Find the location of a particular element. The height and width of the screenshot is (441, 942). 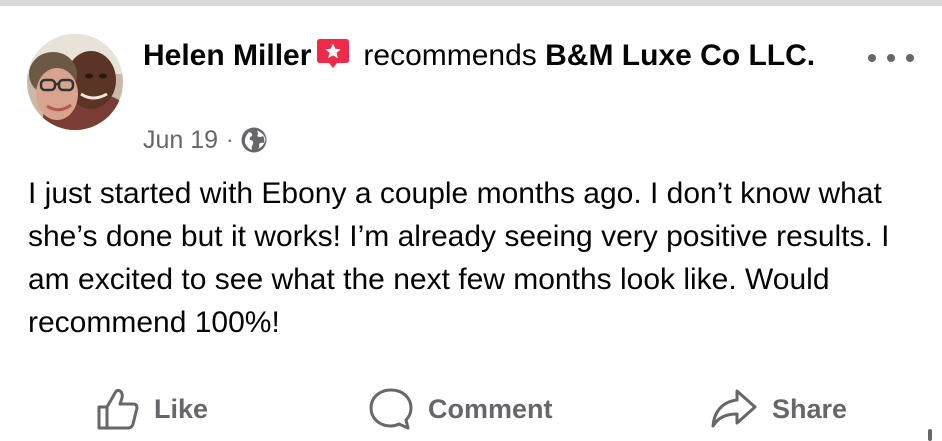

share-label: Share is located at coordinates (810, 408).